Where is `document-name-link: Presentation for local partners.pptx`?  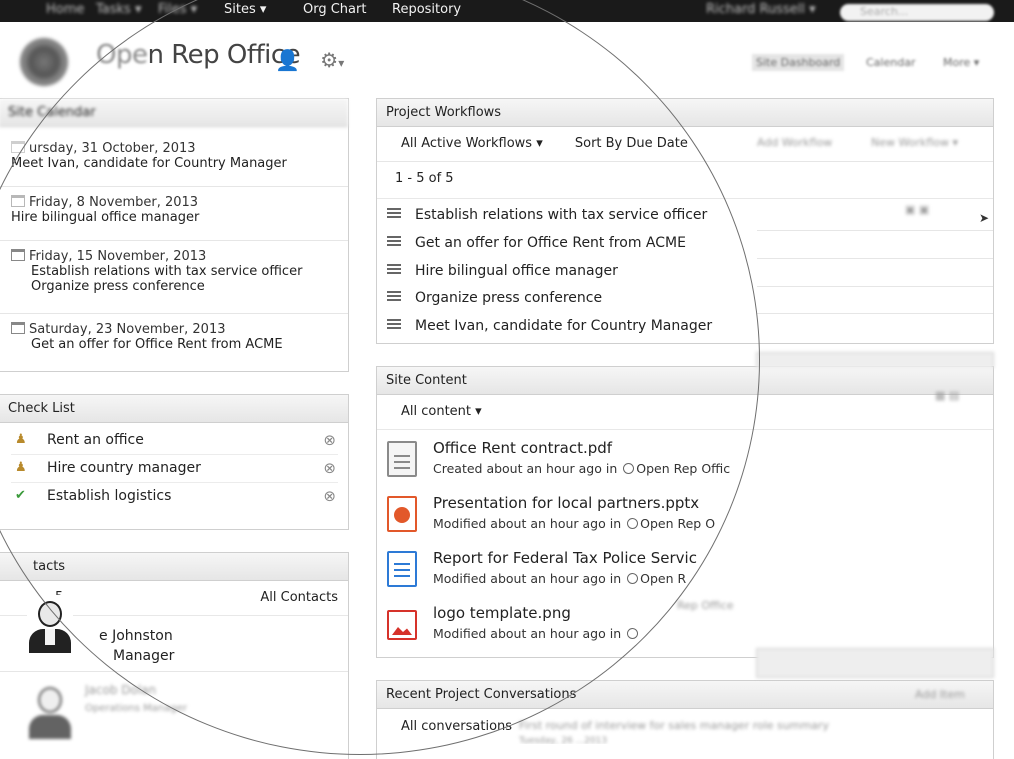 document-name-link: Presentation for local partners.pptx is located at coordinates (566, 503).